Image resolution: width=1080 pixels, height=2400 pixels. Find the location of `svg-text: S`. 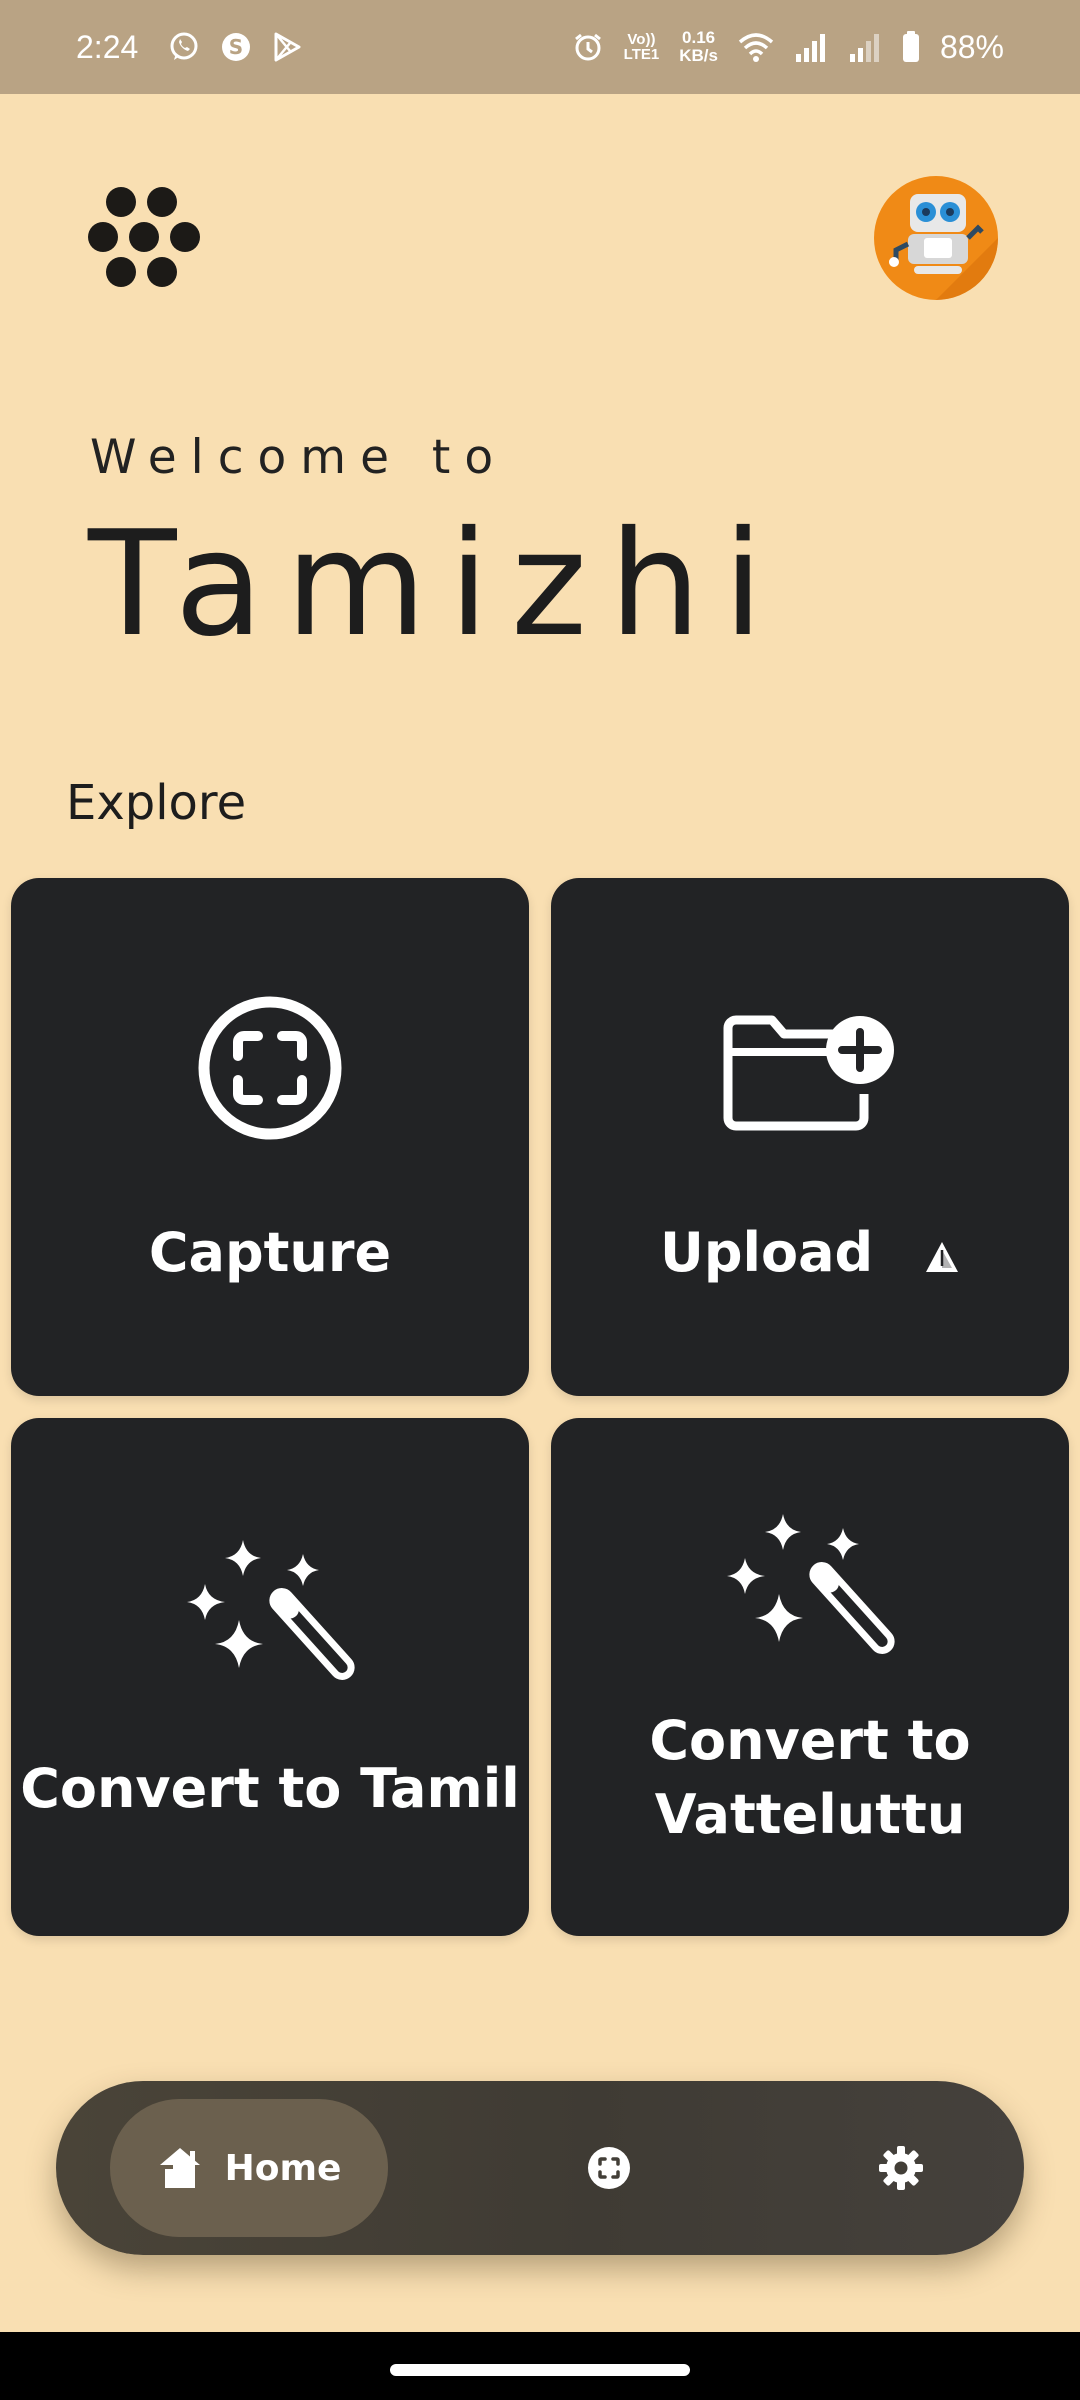

svg-text: S is located at coordinates (236, 47).